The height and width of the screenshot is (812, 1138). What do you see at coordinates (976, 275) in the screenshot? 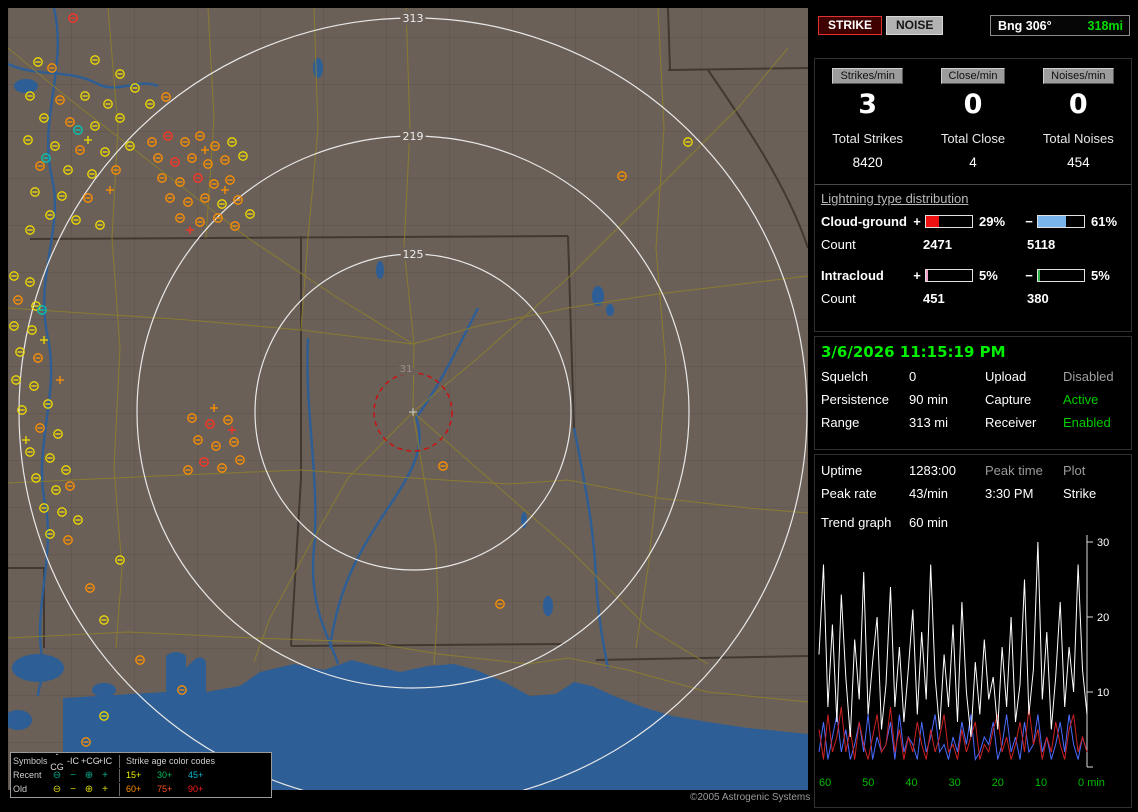
I see `intracloud-row: Intracloud + 5% − 5%` at bounding box center [976, 275].